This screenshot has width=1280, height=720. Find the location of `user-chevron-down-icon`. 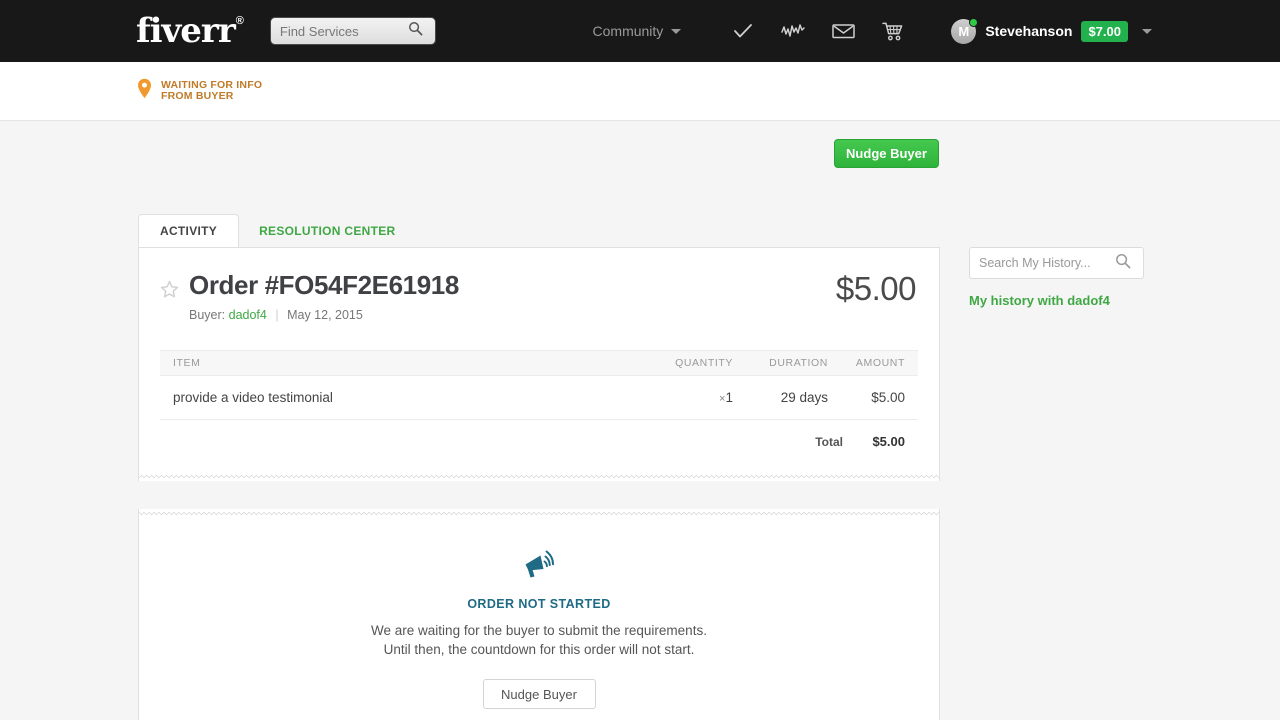

user-chevron-down-icon is located at coordinates (1147, 31).